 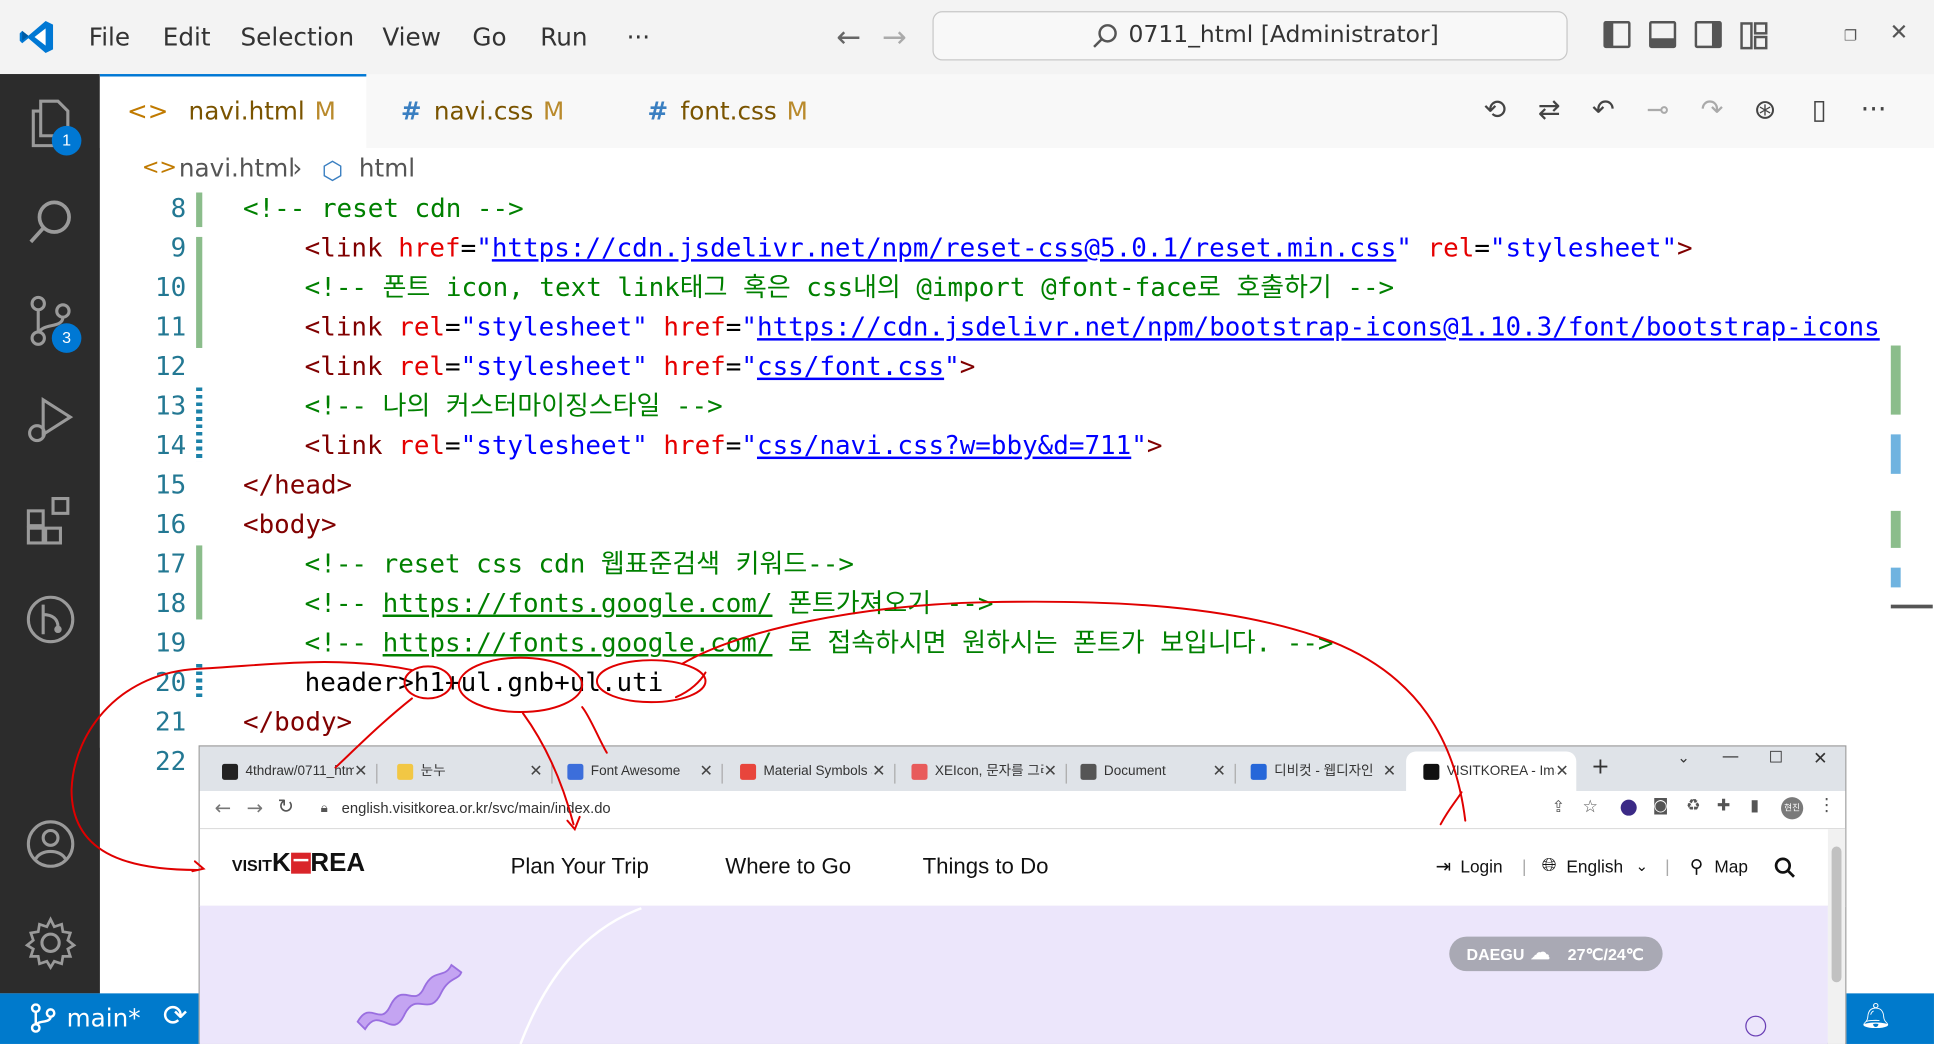 What do you see at coordinates (324, 808) in the screenshot?
I see `lock-icon: 🔒︎` at bounding box center [324, 808].